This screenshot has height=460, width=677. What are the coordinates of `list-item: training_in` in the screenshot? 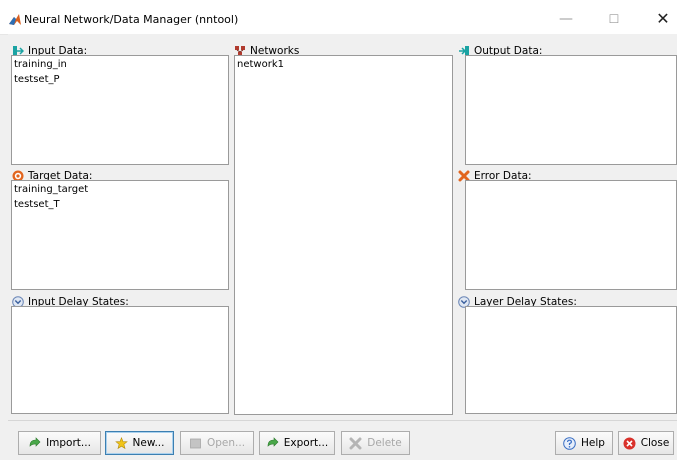 It's located at (120, 64).